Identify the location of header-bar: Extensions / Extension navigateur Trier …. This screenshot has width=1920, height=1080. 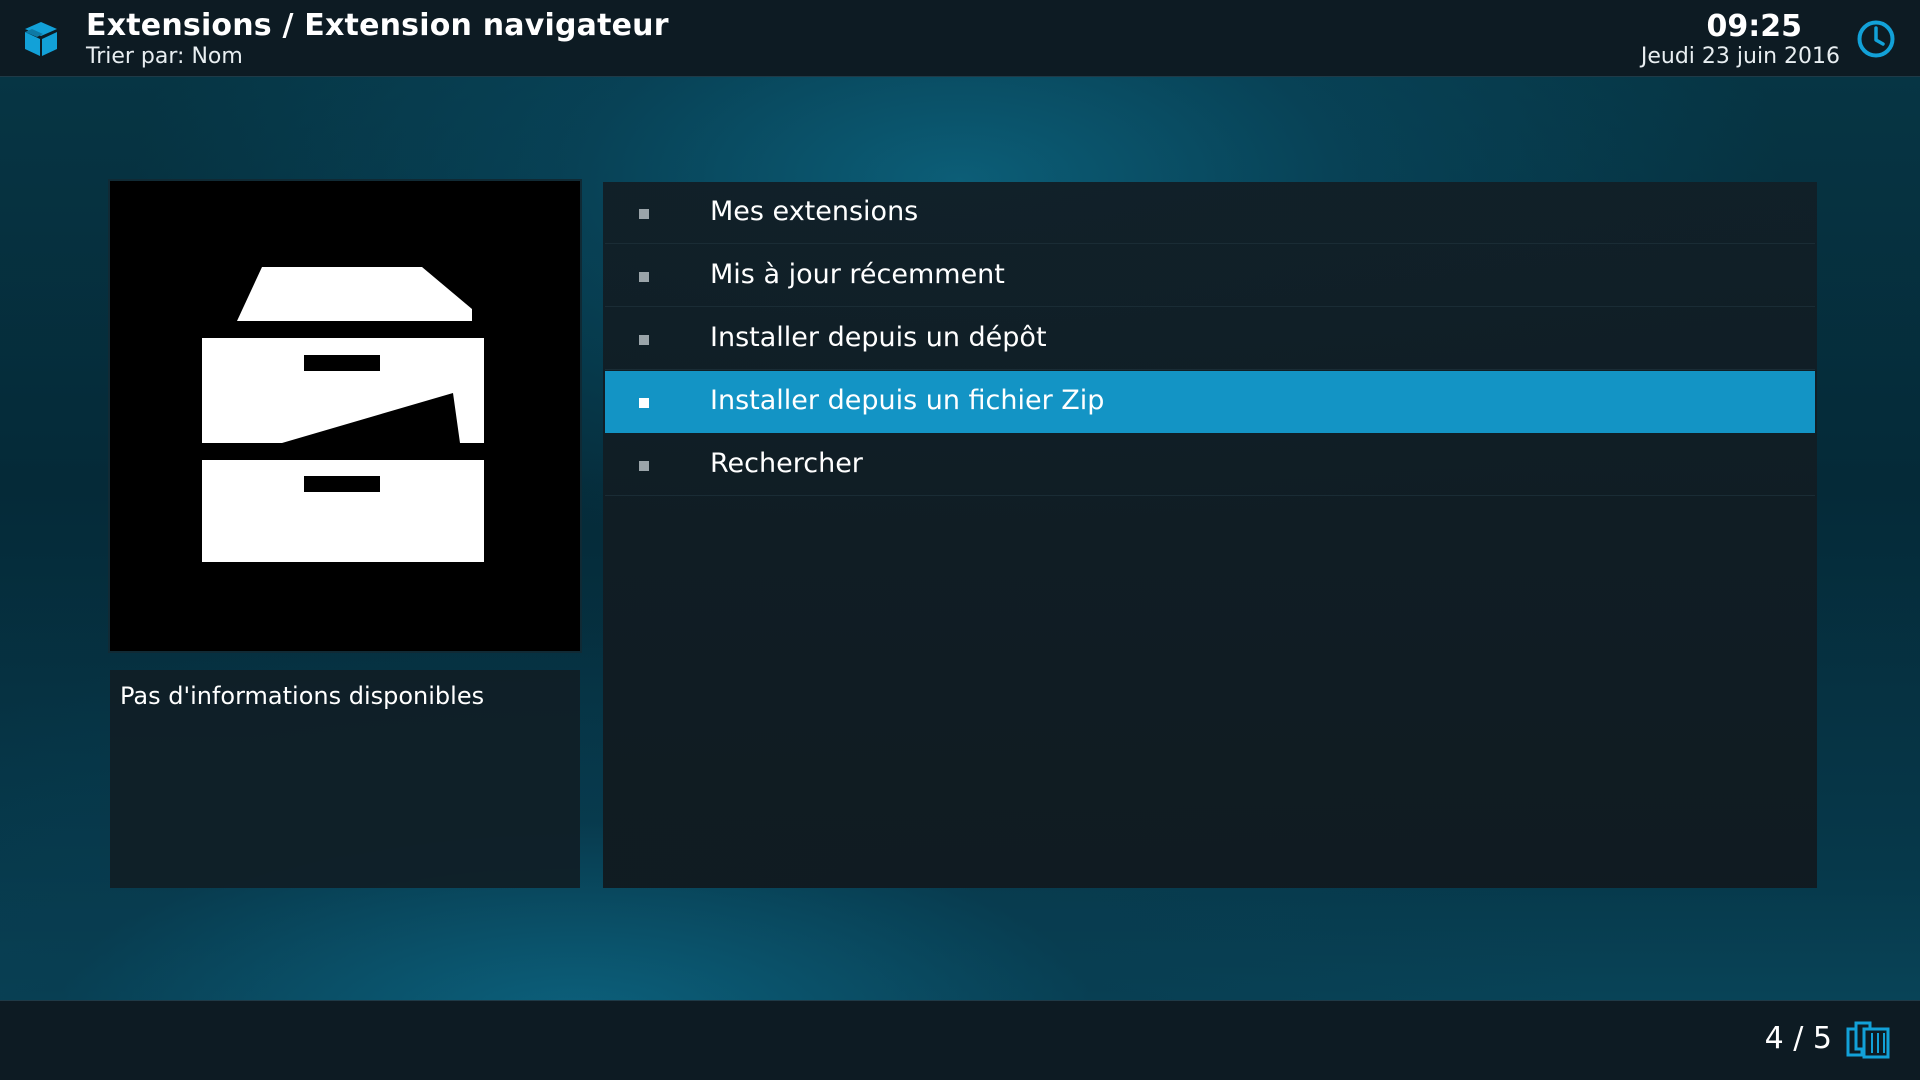
(960, 38).